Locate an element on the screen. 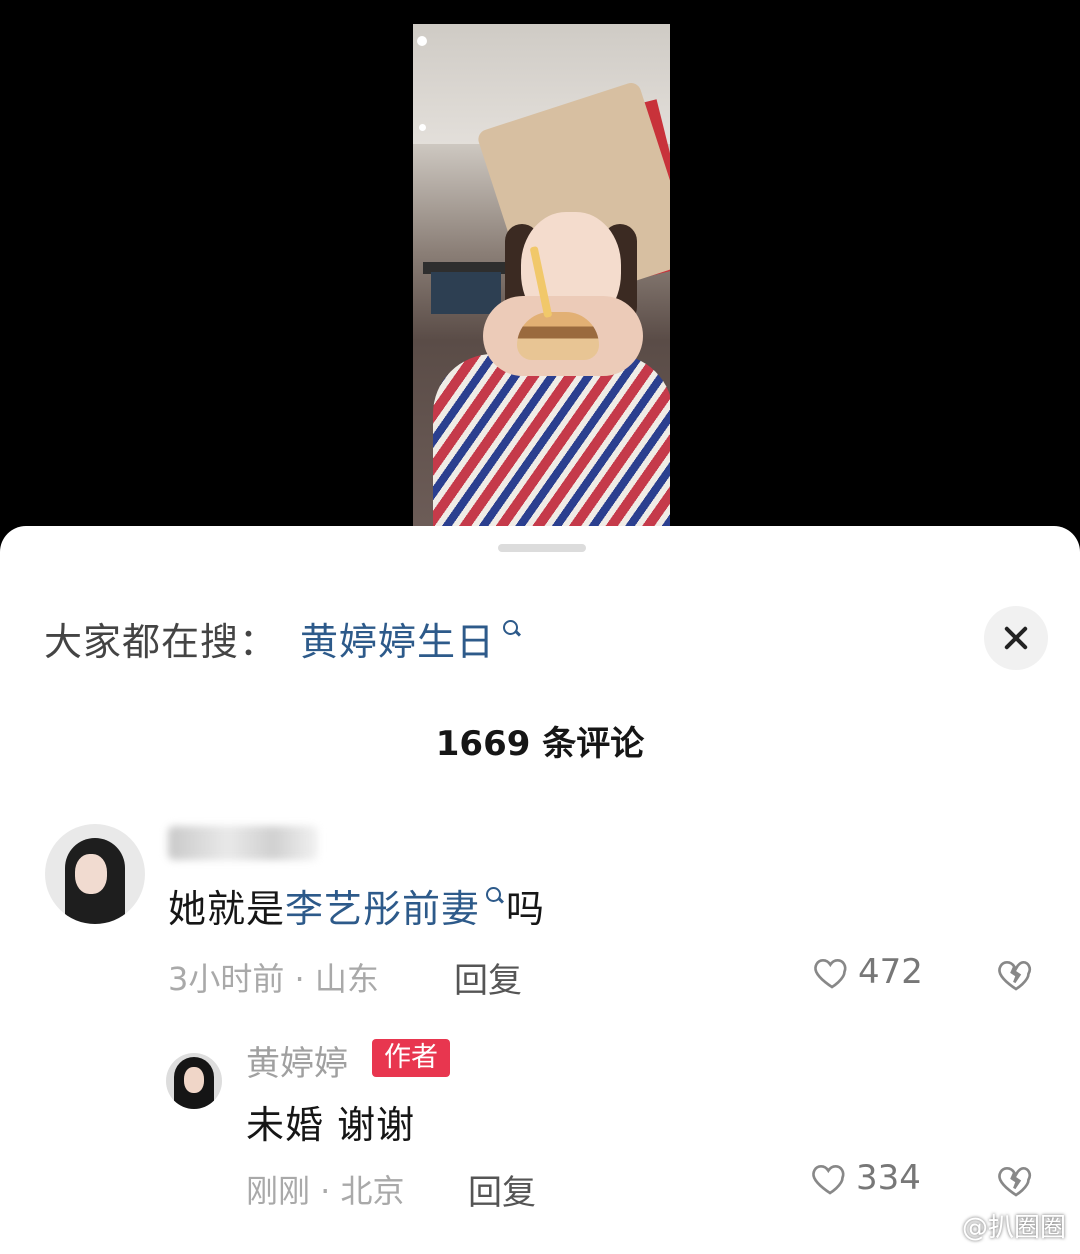  comment-count: 1669 条评论 is located at coordinates (540, 744).